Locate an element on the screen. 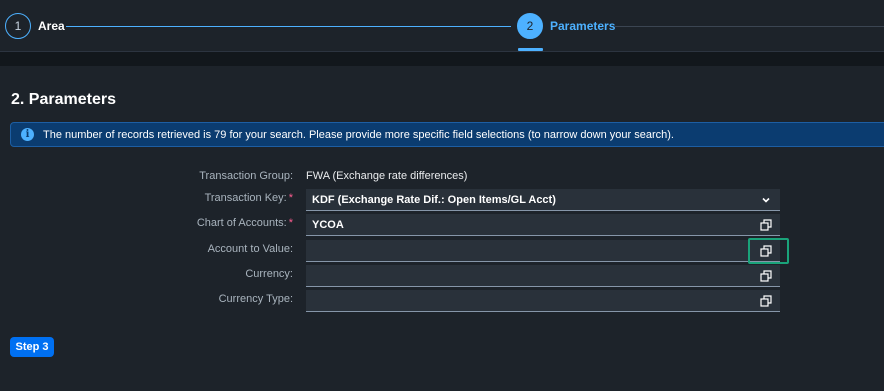 The height and width of the screenshot is (391, 884). wizard-step-parameters: 2 Parameters is located at coordinates (566, 26).